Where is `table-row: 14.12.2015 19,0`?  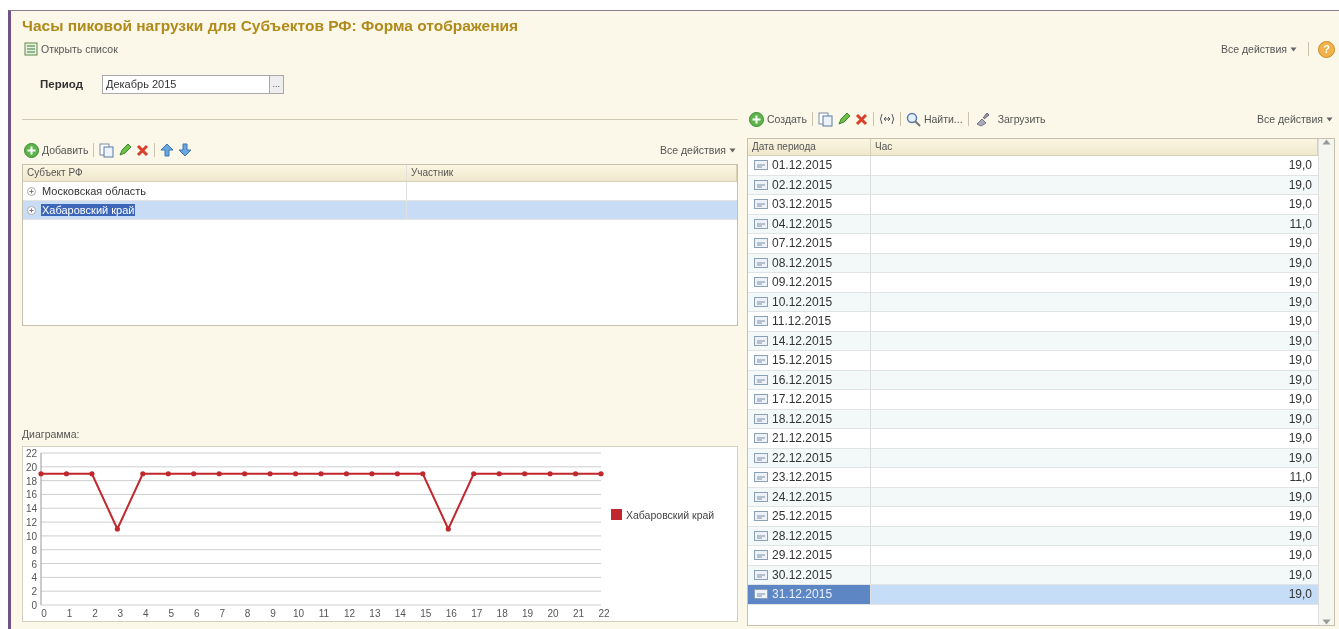
table-row: 14.12.2015 19,0 is located at coordinates (1033, 341).